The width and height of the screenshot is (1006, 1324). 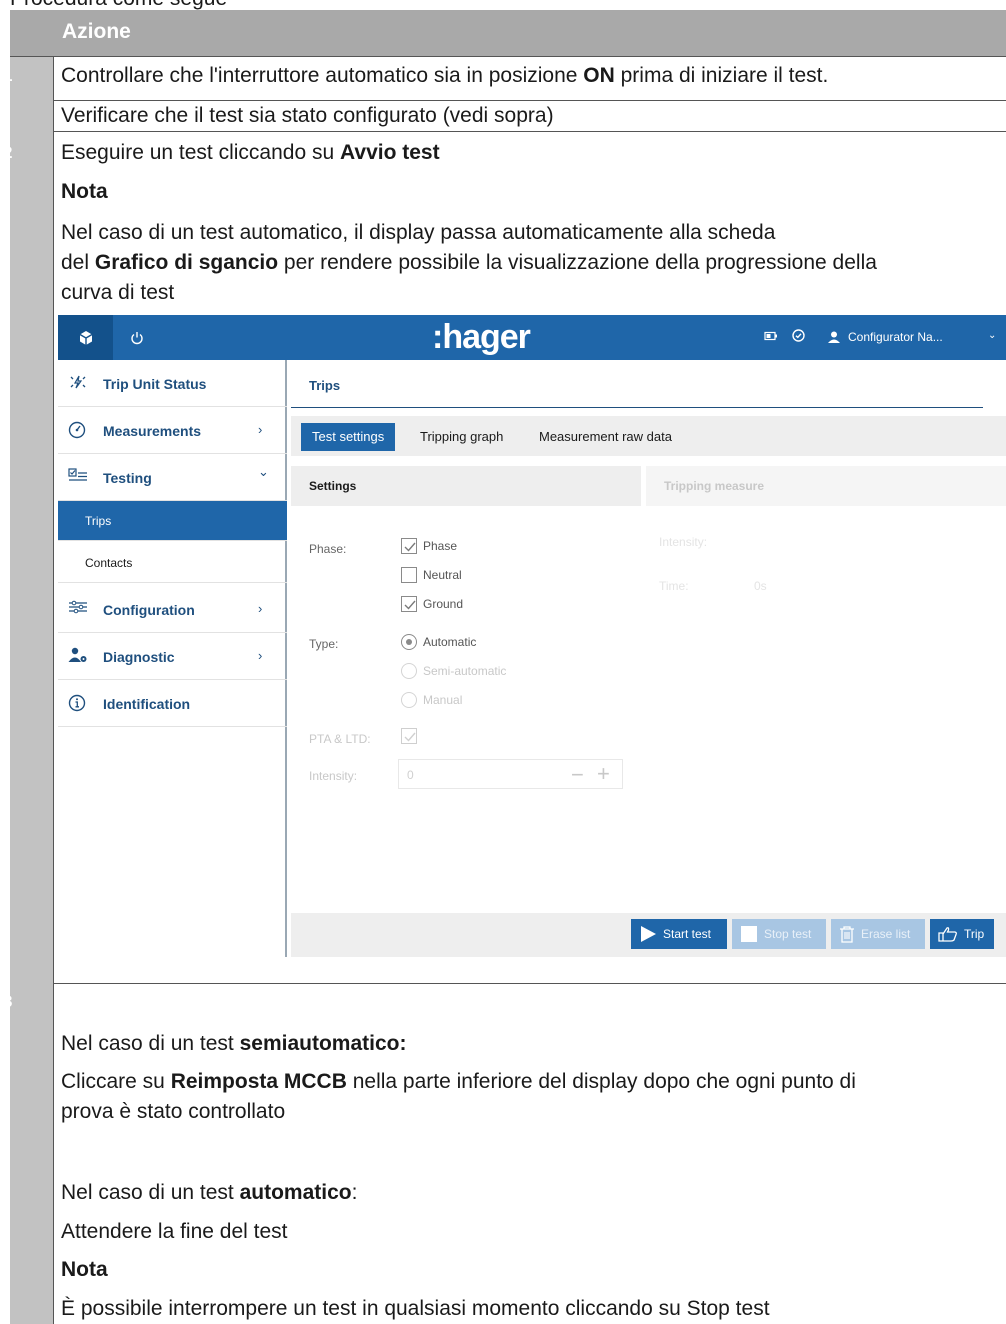 What do you see at coordinates (172, 383) in the screenshot?
I see `sidebar-item-trip-unit-status: Trip Unit Status` at bounding box center [172, 383].